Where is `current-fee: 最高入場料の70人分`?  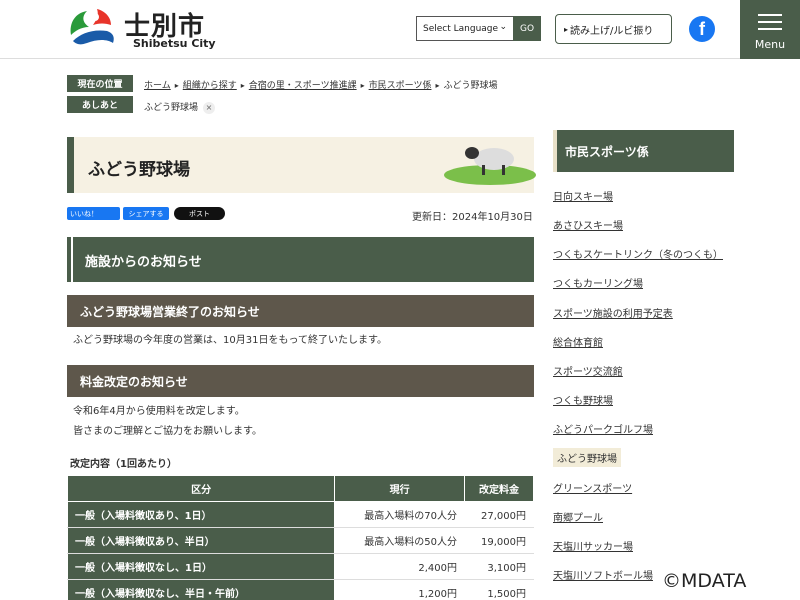
current-fee: 最高入場料の70人分 is located at coordinates (400, 514).